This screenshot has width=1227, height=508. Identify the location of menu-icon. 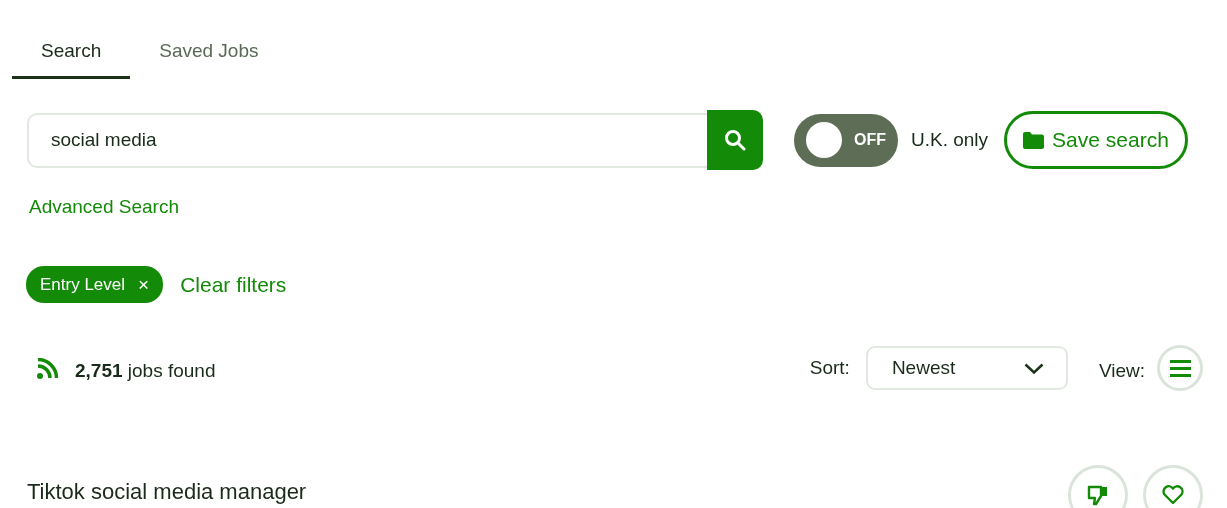
(1180, 368).